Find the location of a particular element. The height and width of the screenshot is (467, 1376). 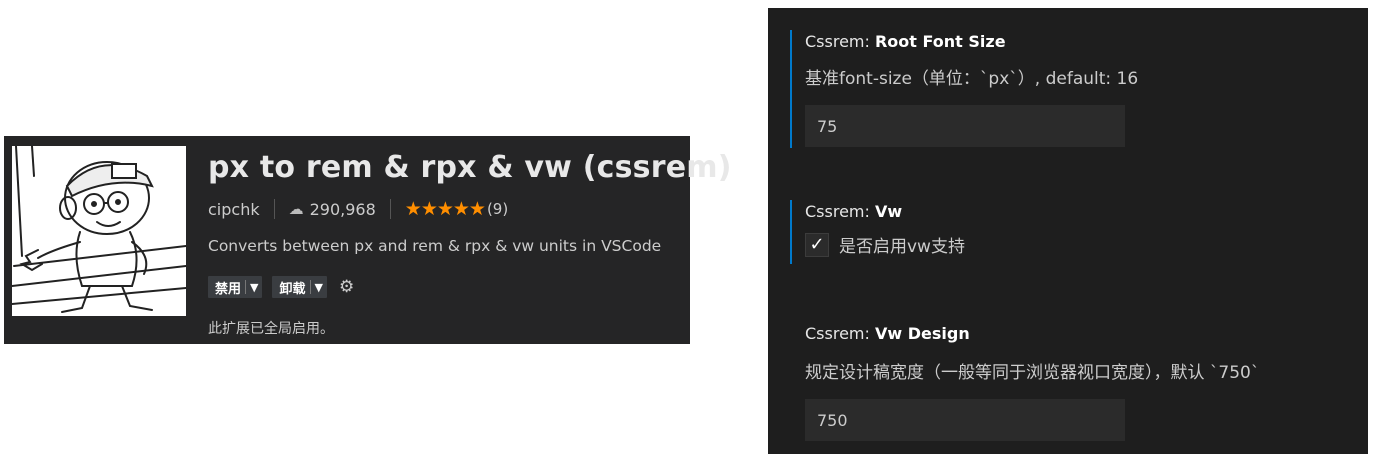

uninstall-button: 卸载 ▼ is located at coordinates (299, 287).